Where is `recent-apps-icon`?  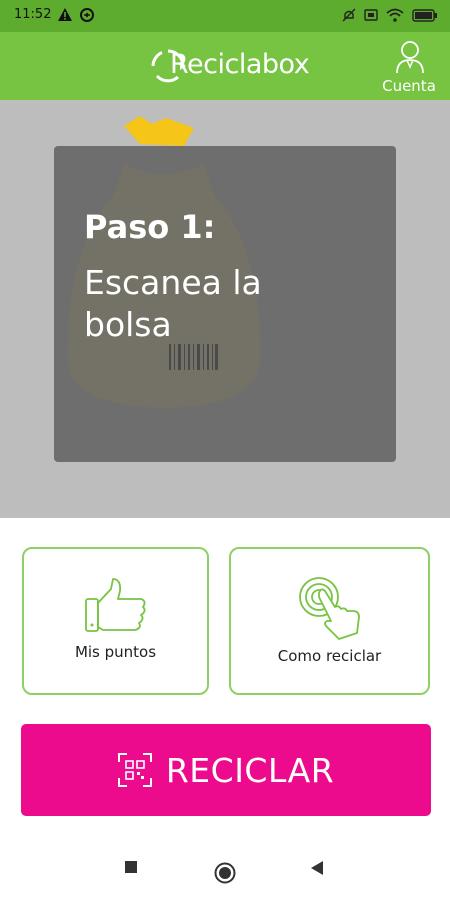 recent-apps-icon is located at coordinates (131, 867).